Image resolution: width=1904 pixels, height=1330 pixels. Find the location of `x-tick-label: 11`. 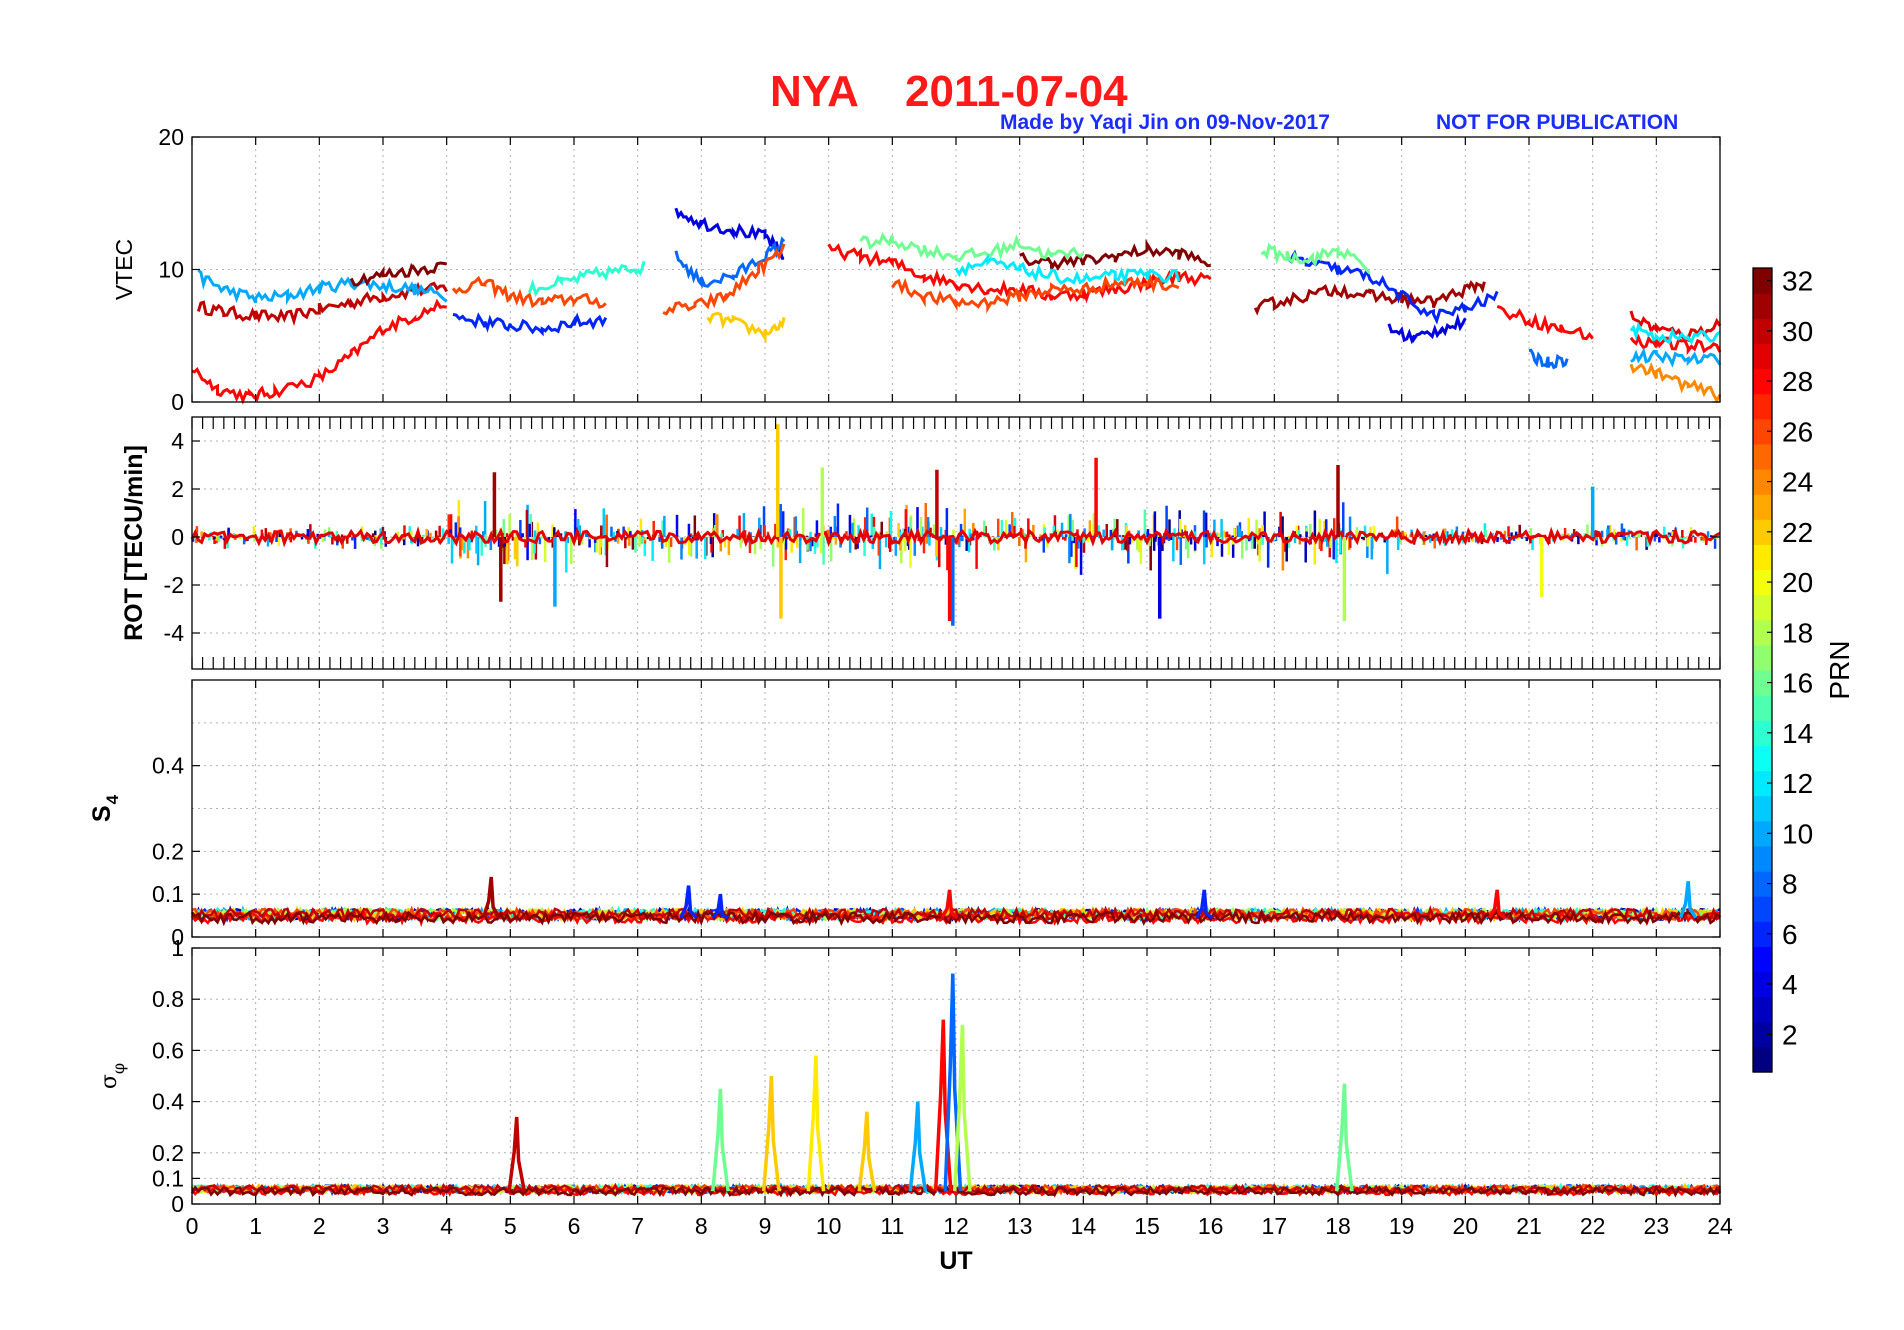

x-tick-label: 11 is located at coordinates (892, 1226).